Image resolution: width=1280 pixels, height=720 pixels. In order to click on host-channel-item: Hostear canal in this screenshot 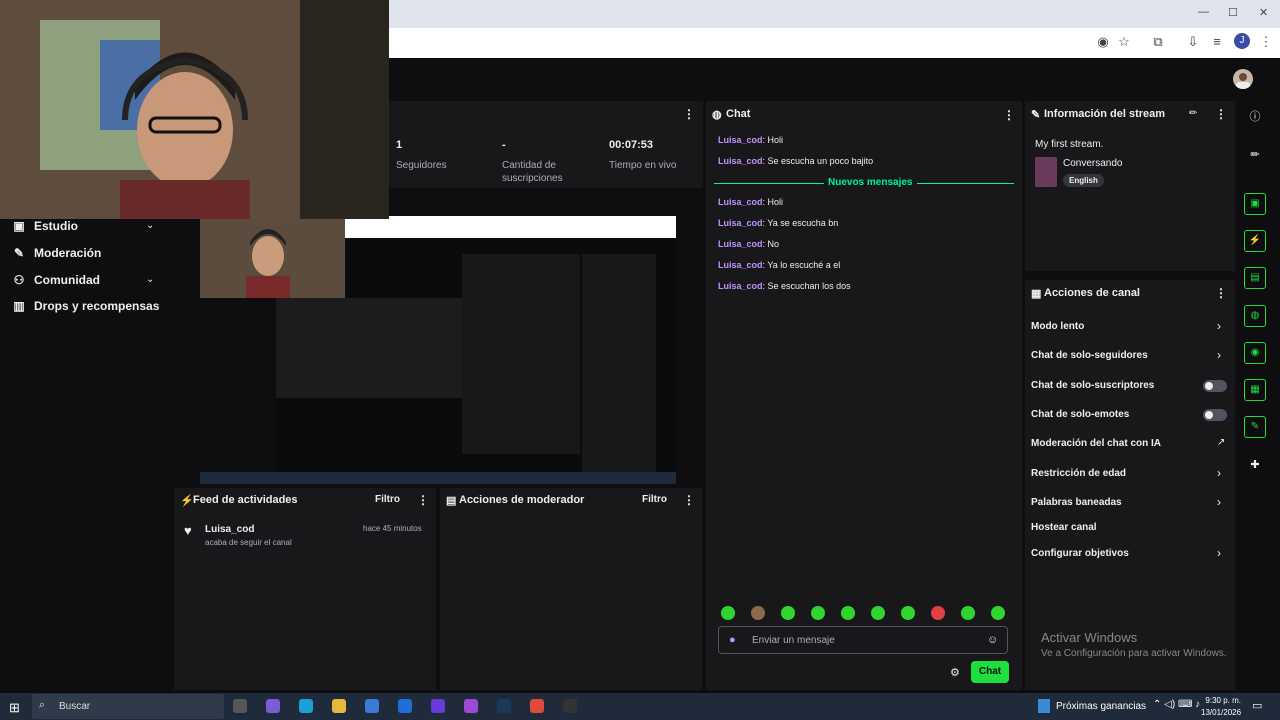, I will do `click(1064, 527)`.